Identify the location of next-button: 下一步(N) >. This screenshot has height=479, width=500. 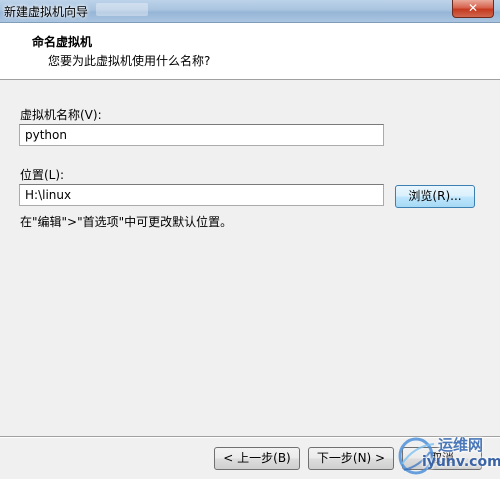
(351, 458).